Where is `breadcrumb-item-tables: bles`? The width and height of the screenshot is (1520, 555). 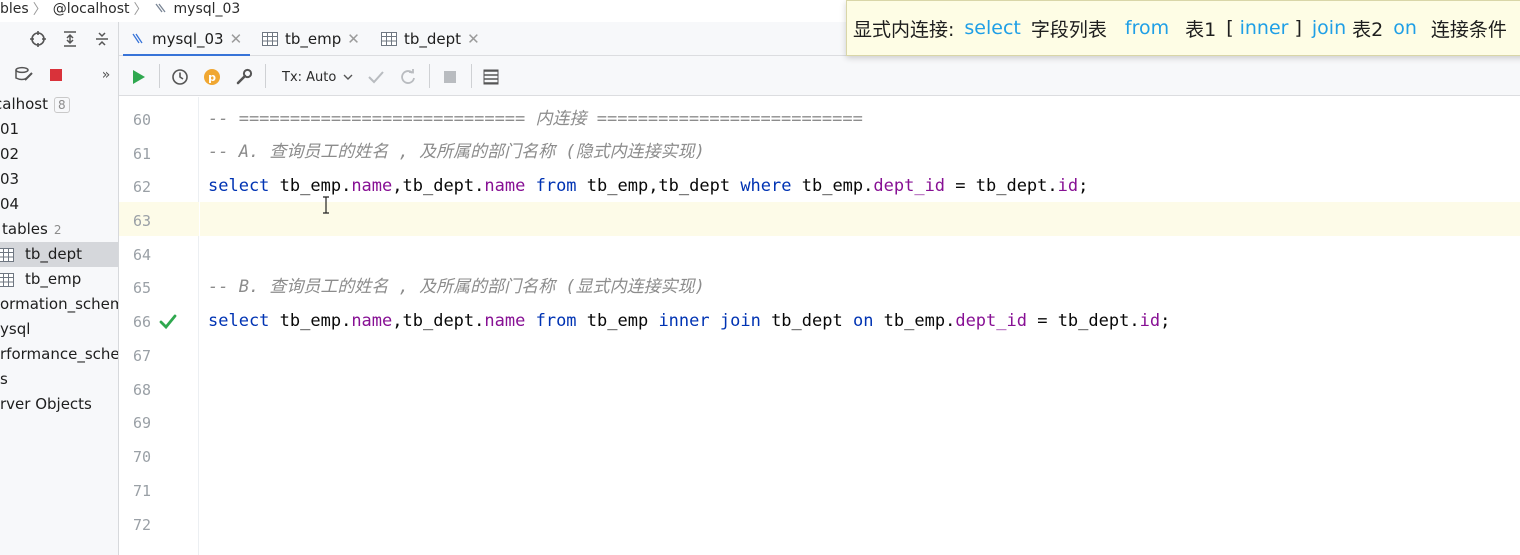
breadcrumb-item-tables: bles is located at coordinates (14, 9).